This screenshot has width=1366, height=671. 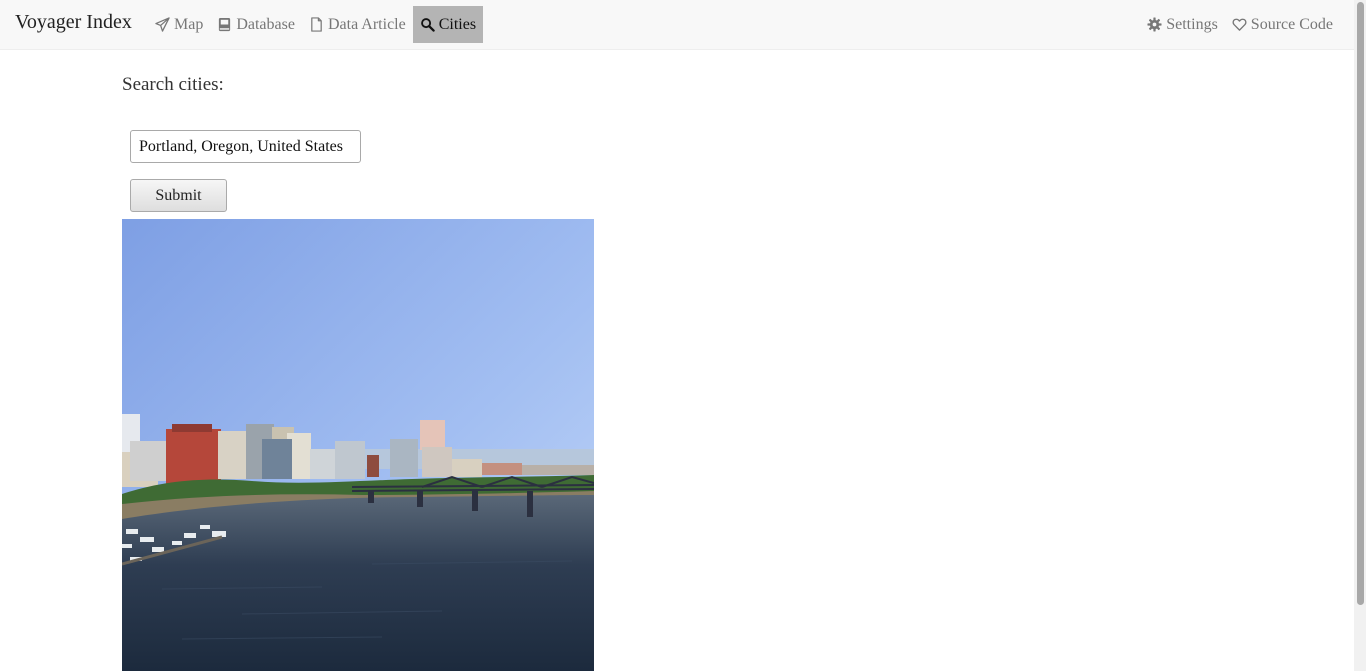 I want to click on brand-link: Voyager Index, so click(x=73, y=22).